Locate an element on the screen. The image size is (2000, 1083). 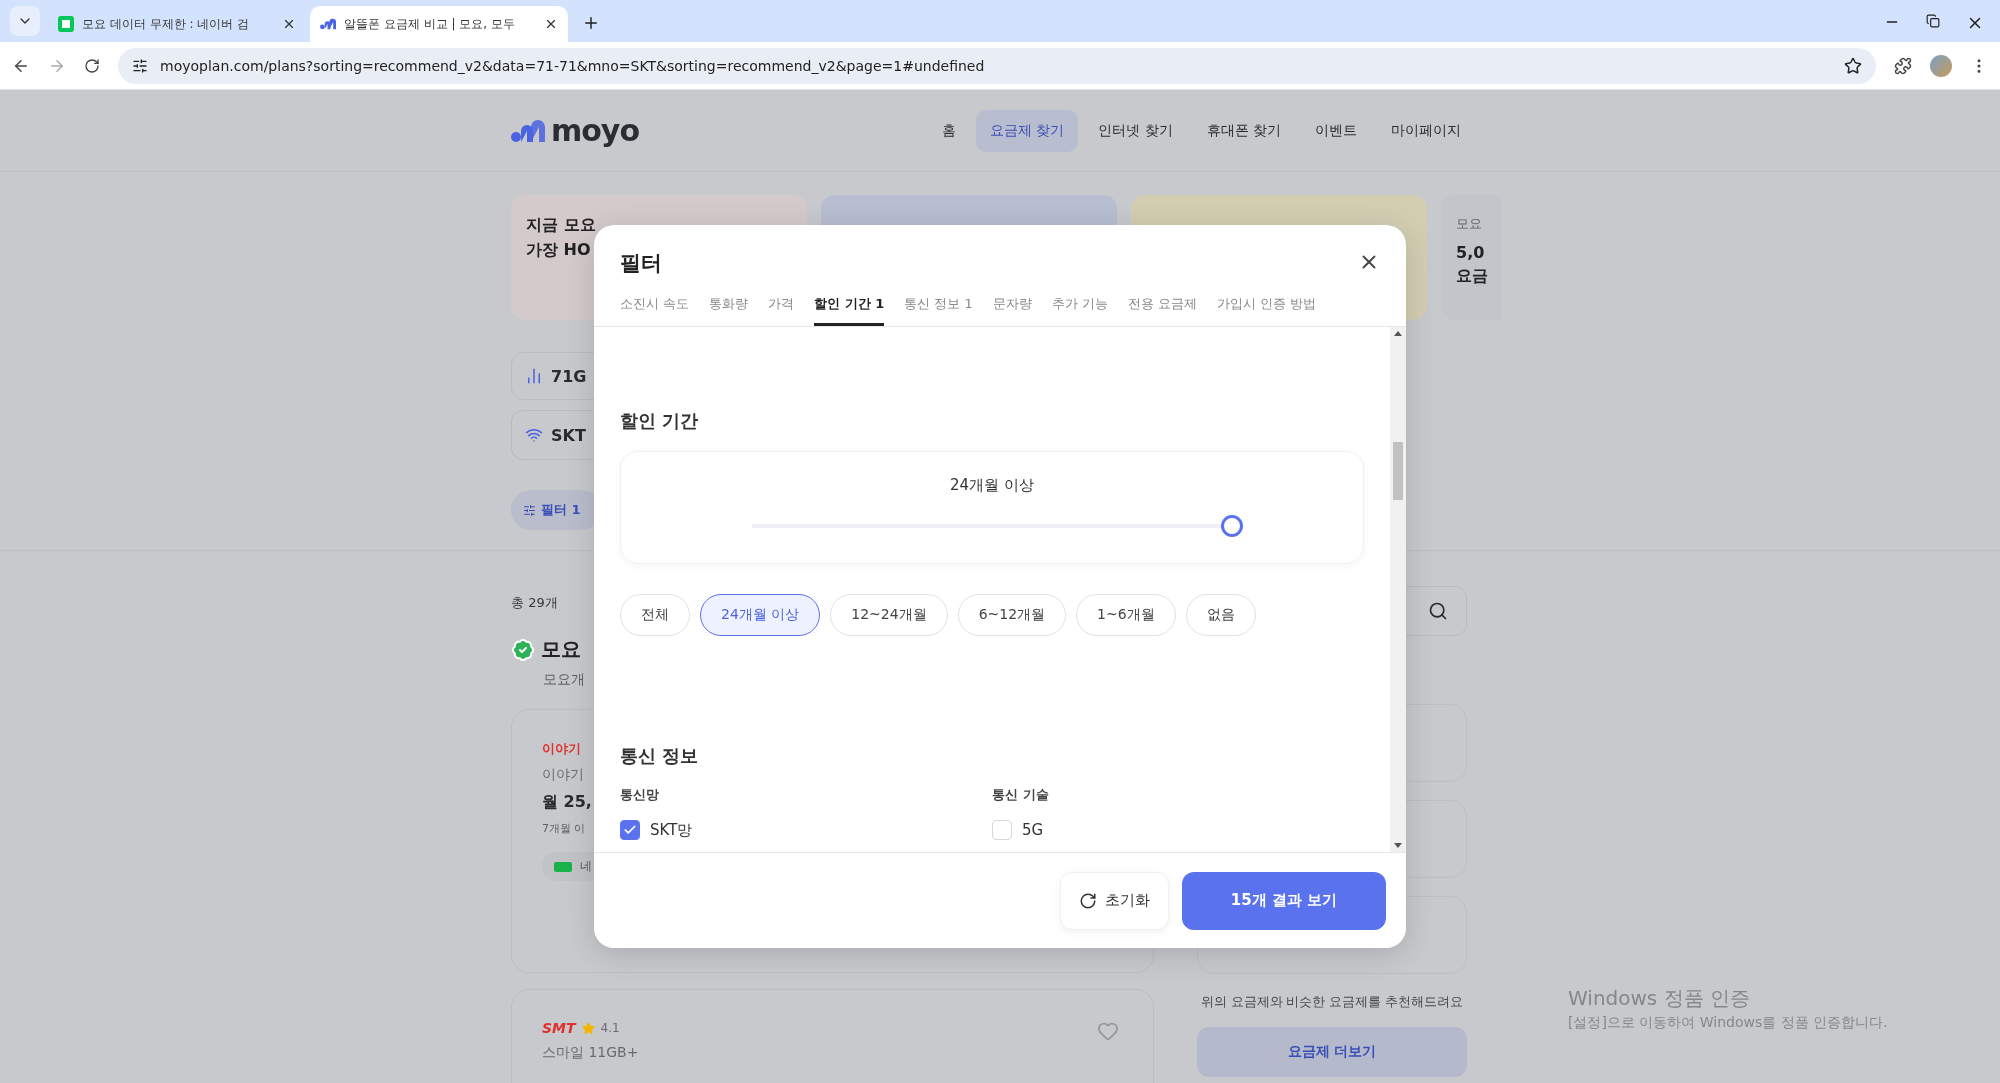
url-text: moyoplan.com/plans?sorting=recommend_v2&data=71-71&mno=SKT&sorting=recommend_v2&page=1#undefined is located at coordinates (573, 65).